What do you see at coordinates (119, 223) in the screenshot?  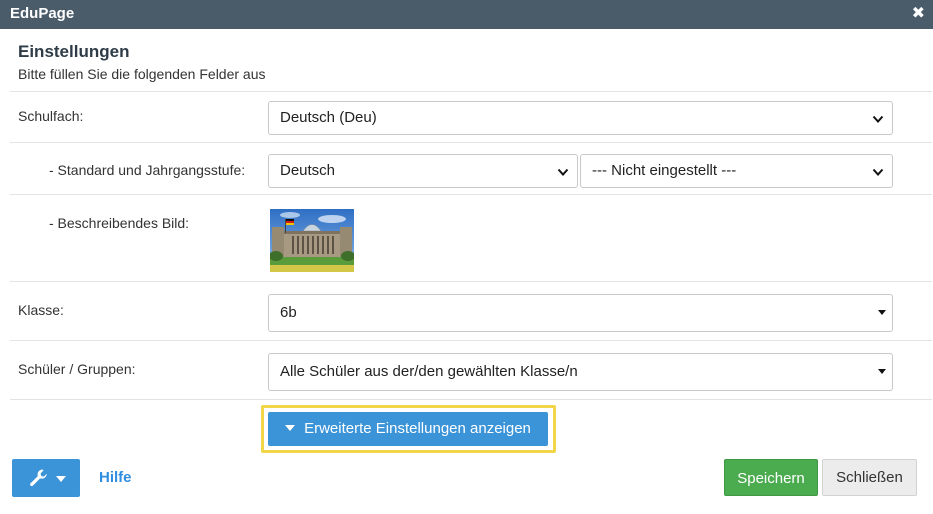 I see `image-label: - Beschreibendes Bild:` at bounding box center [119, 223].